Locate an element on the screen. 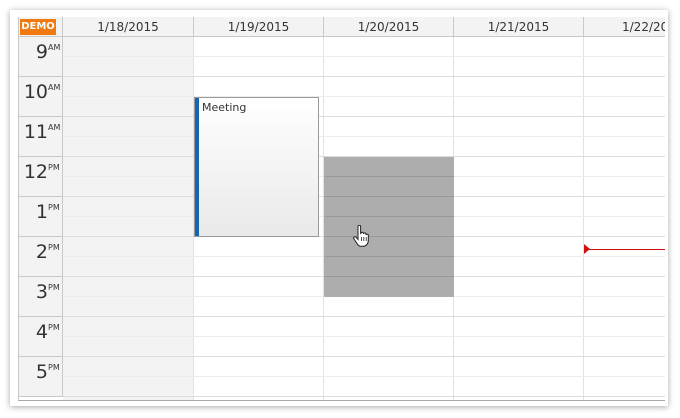 The image size is (680, 418). current-time-line is located at coordinates (627, 249).